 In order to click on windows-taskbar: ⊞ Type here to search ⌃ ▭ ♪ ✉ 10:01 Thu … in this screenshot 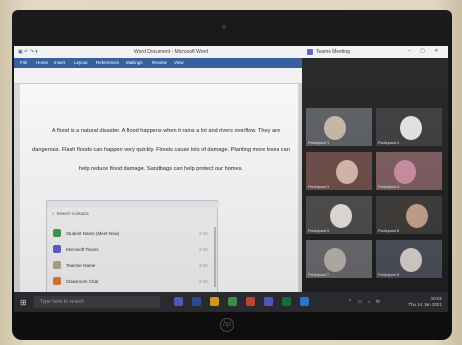, I will do `click(231, 302)`.